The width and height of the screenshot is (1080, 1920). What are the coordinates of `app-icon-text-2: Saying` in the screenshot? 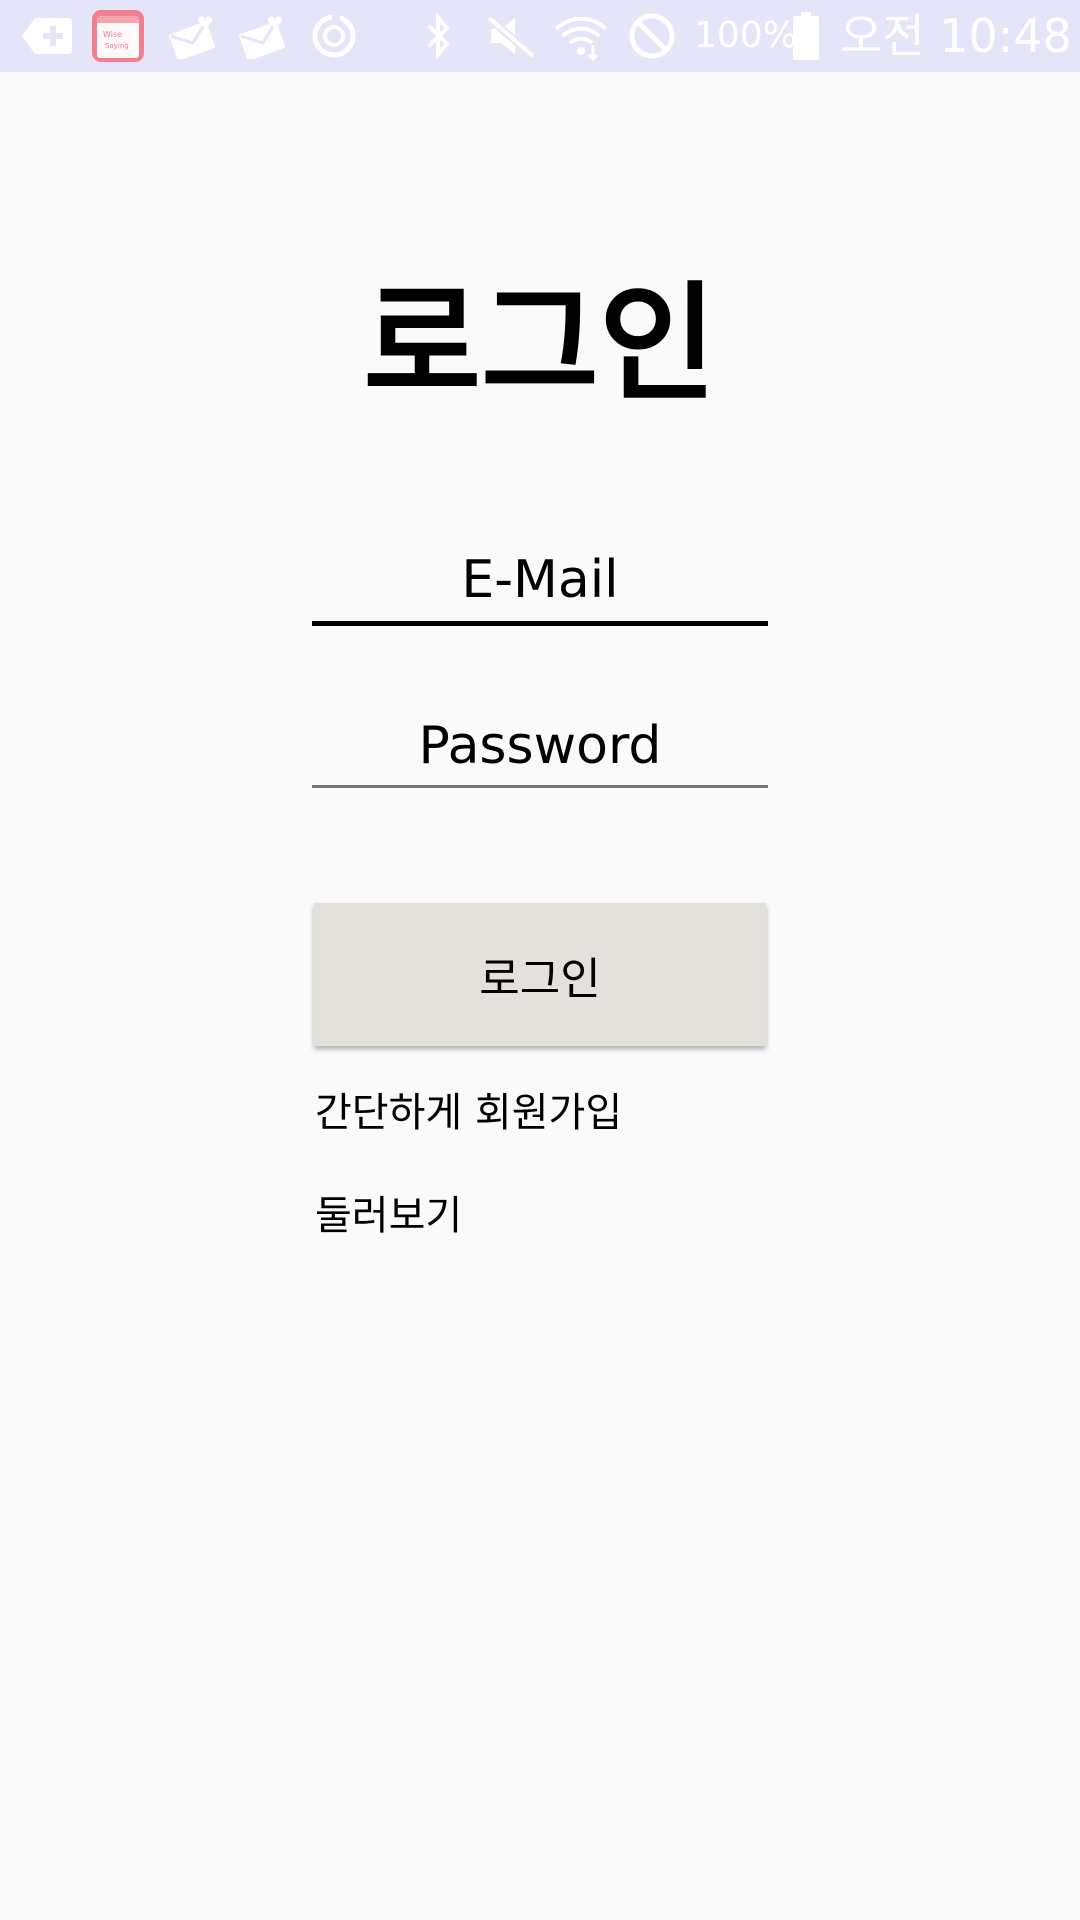 It's located at (117, 46).